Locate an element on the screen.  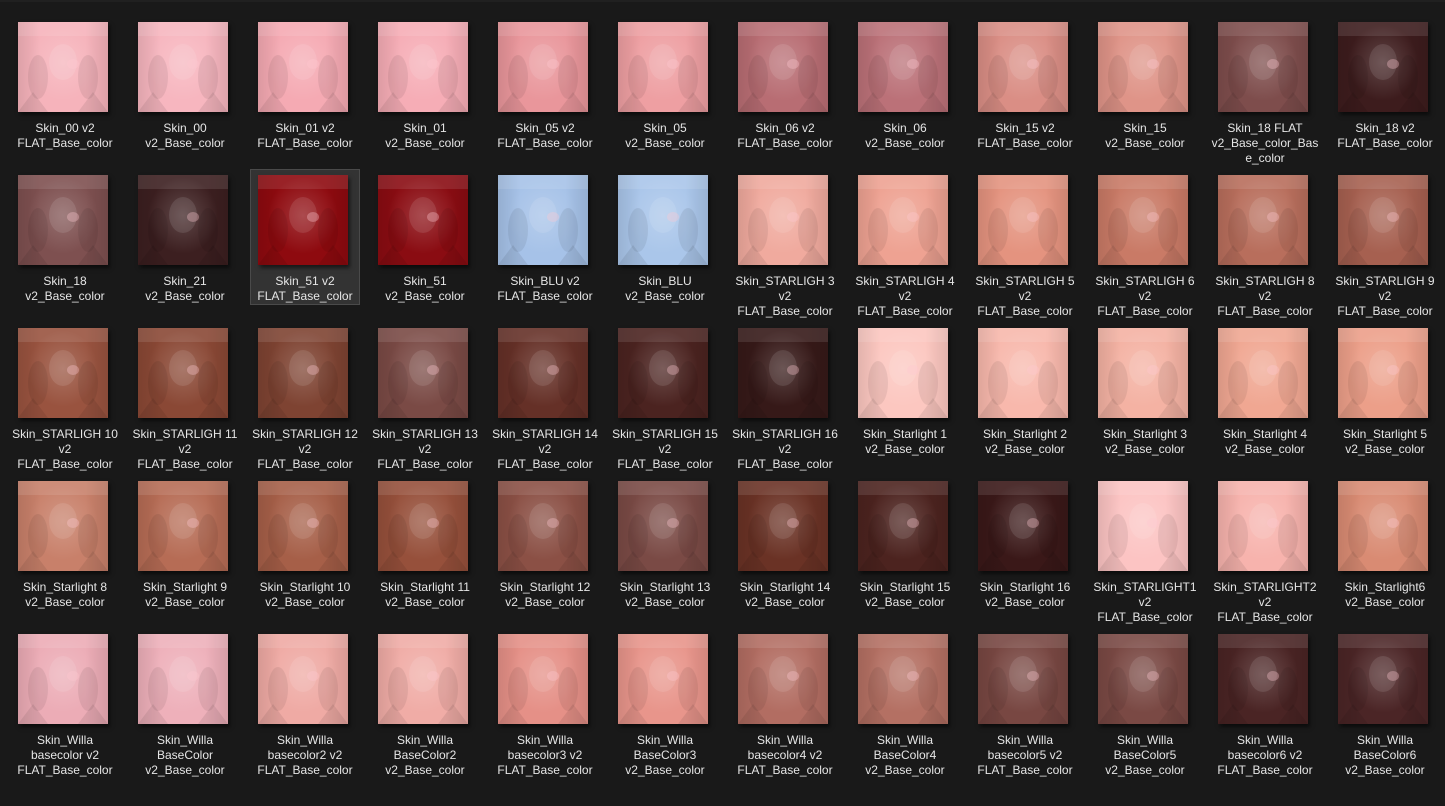
file-item: Skin_00 v2 FLAT_Base_color is located at coordinates (65, 84).